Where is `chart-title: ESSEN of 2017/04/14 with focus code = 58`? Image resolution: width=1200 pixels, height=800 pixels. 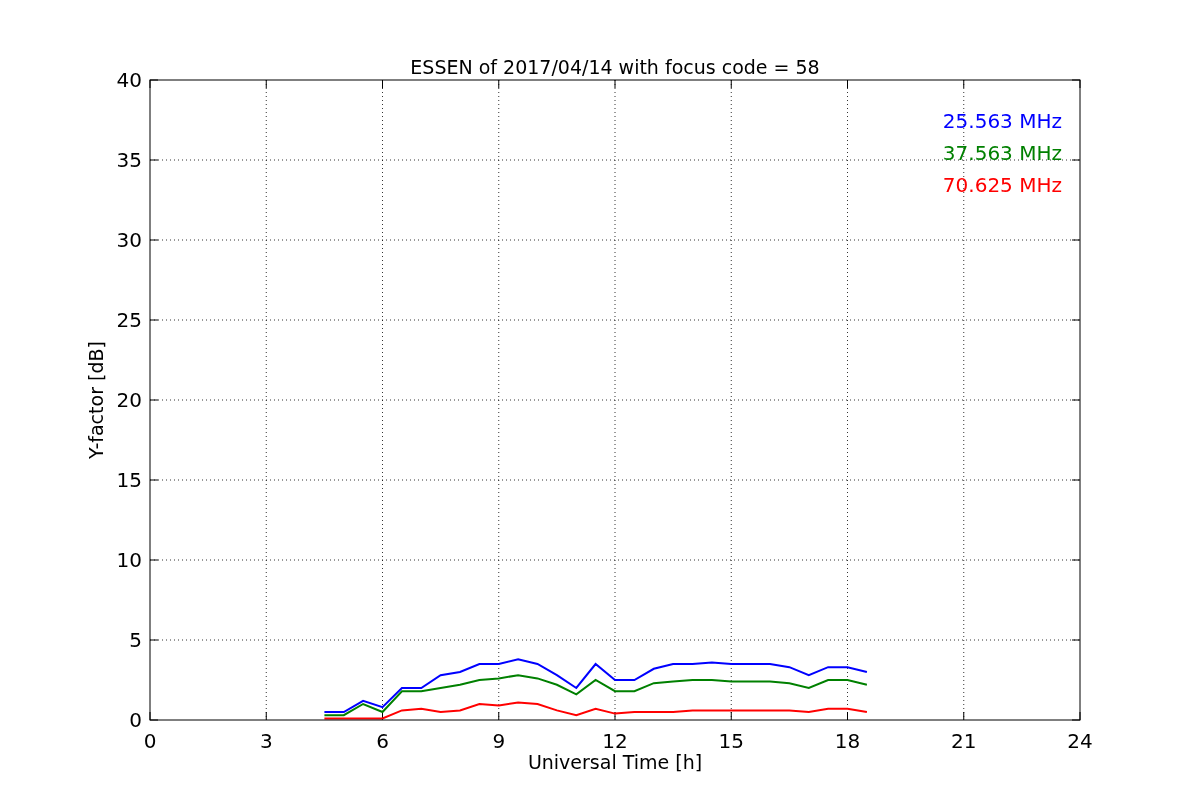 chart-title: ESSEN of 2017/04/14 with focus code = 58 is located at coordinates (615, 67).